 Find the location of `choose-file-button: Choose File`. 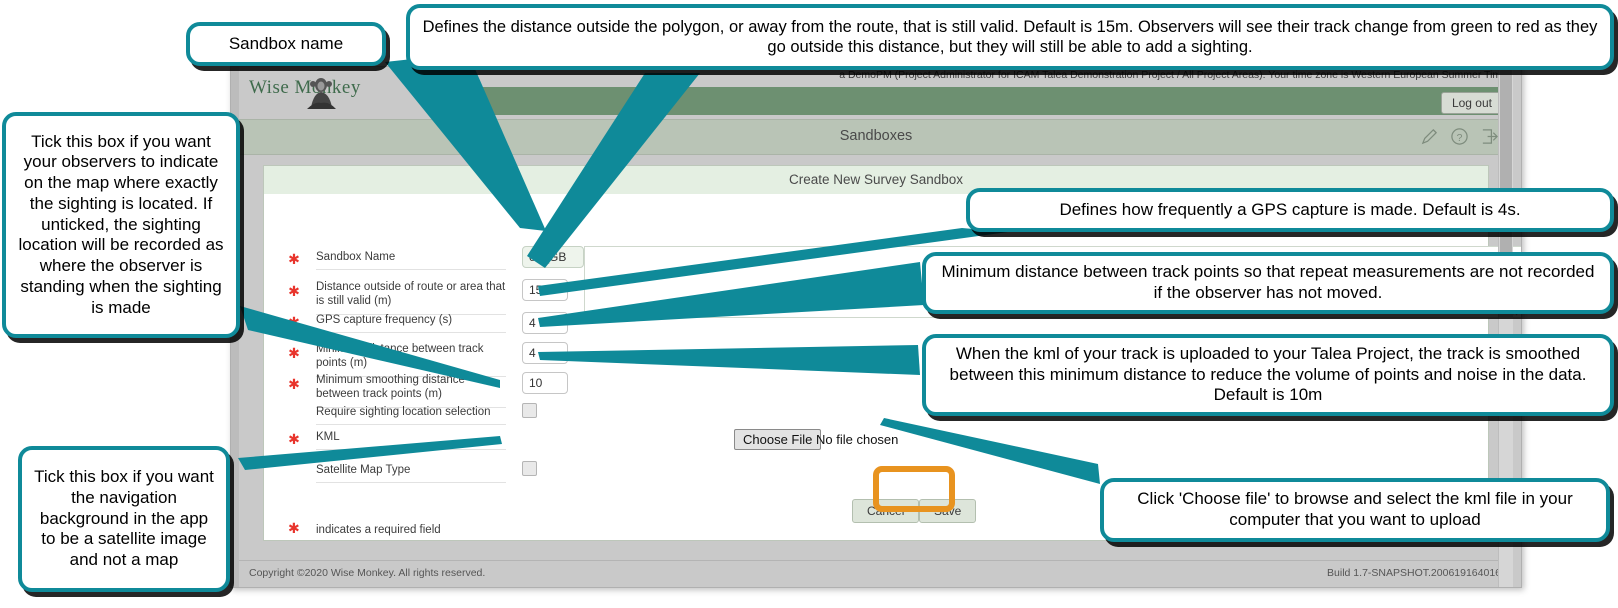

choose-file-button: Choose File is located at coordinates (778, 439).